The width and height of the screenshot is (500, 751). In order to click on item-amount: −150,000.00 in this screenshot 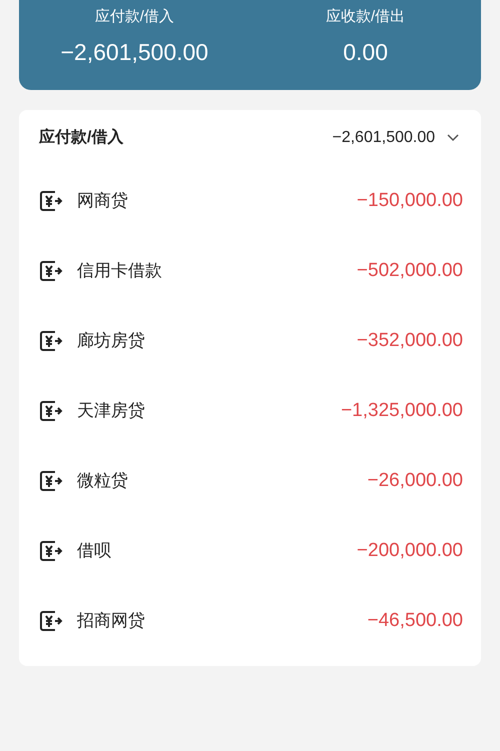, I will do `click(409, 200)`.